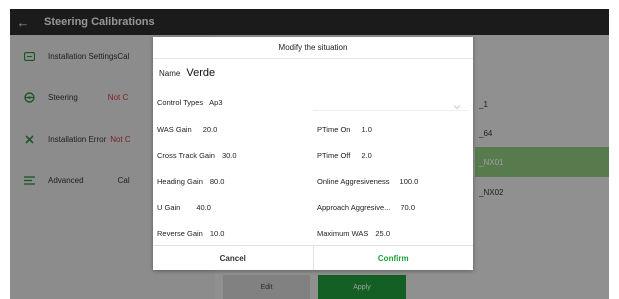 The height and width of the screenshot is (299, 619). I want to click on control-types-value: Ap3, so click(215, 102).